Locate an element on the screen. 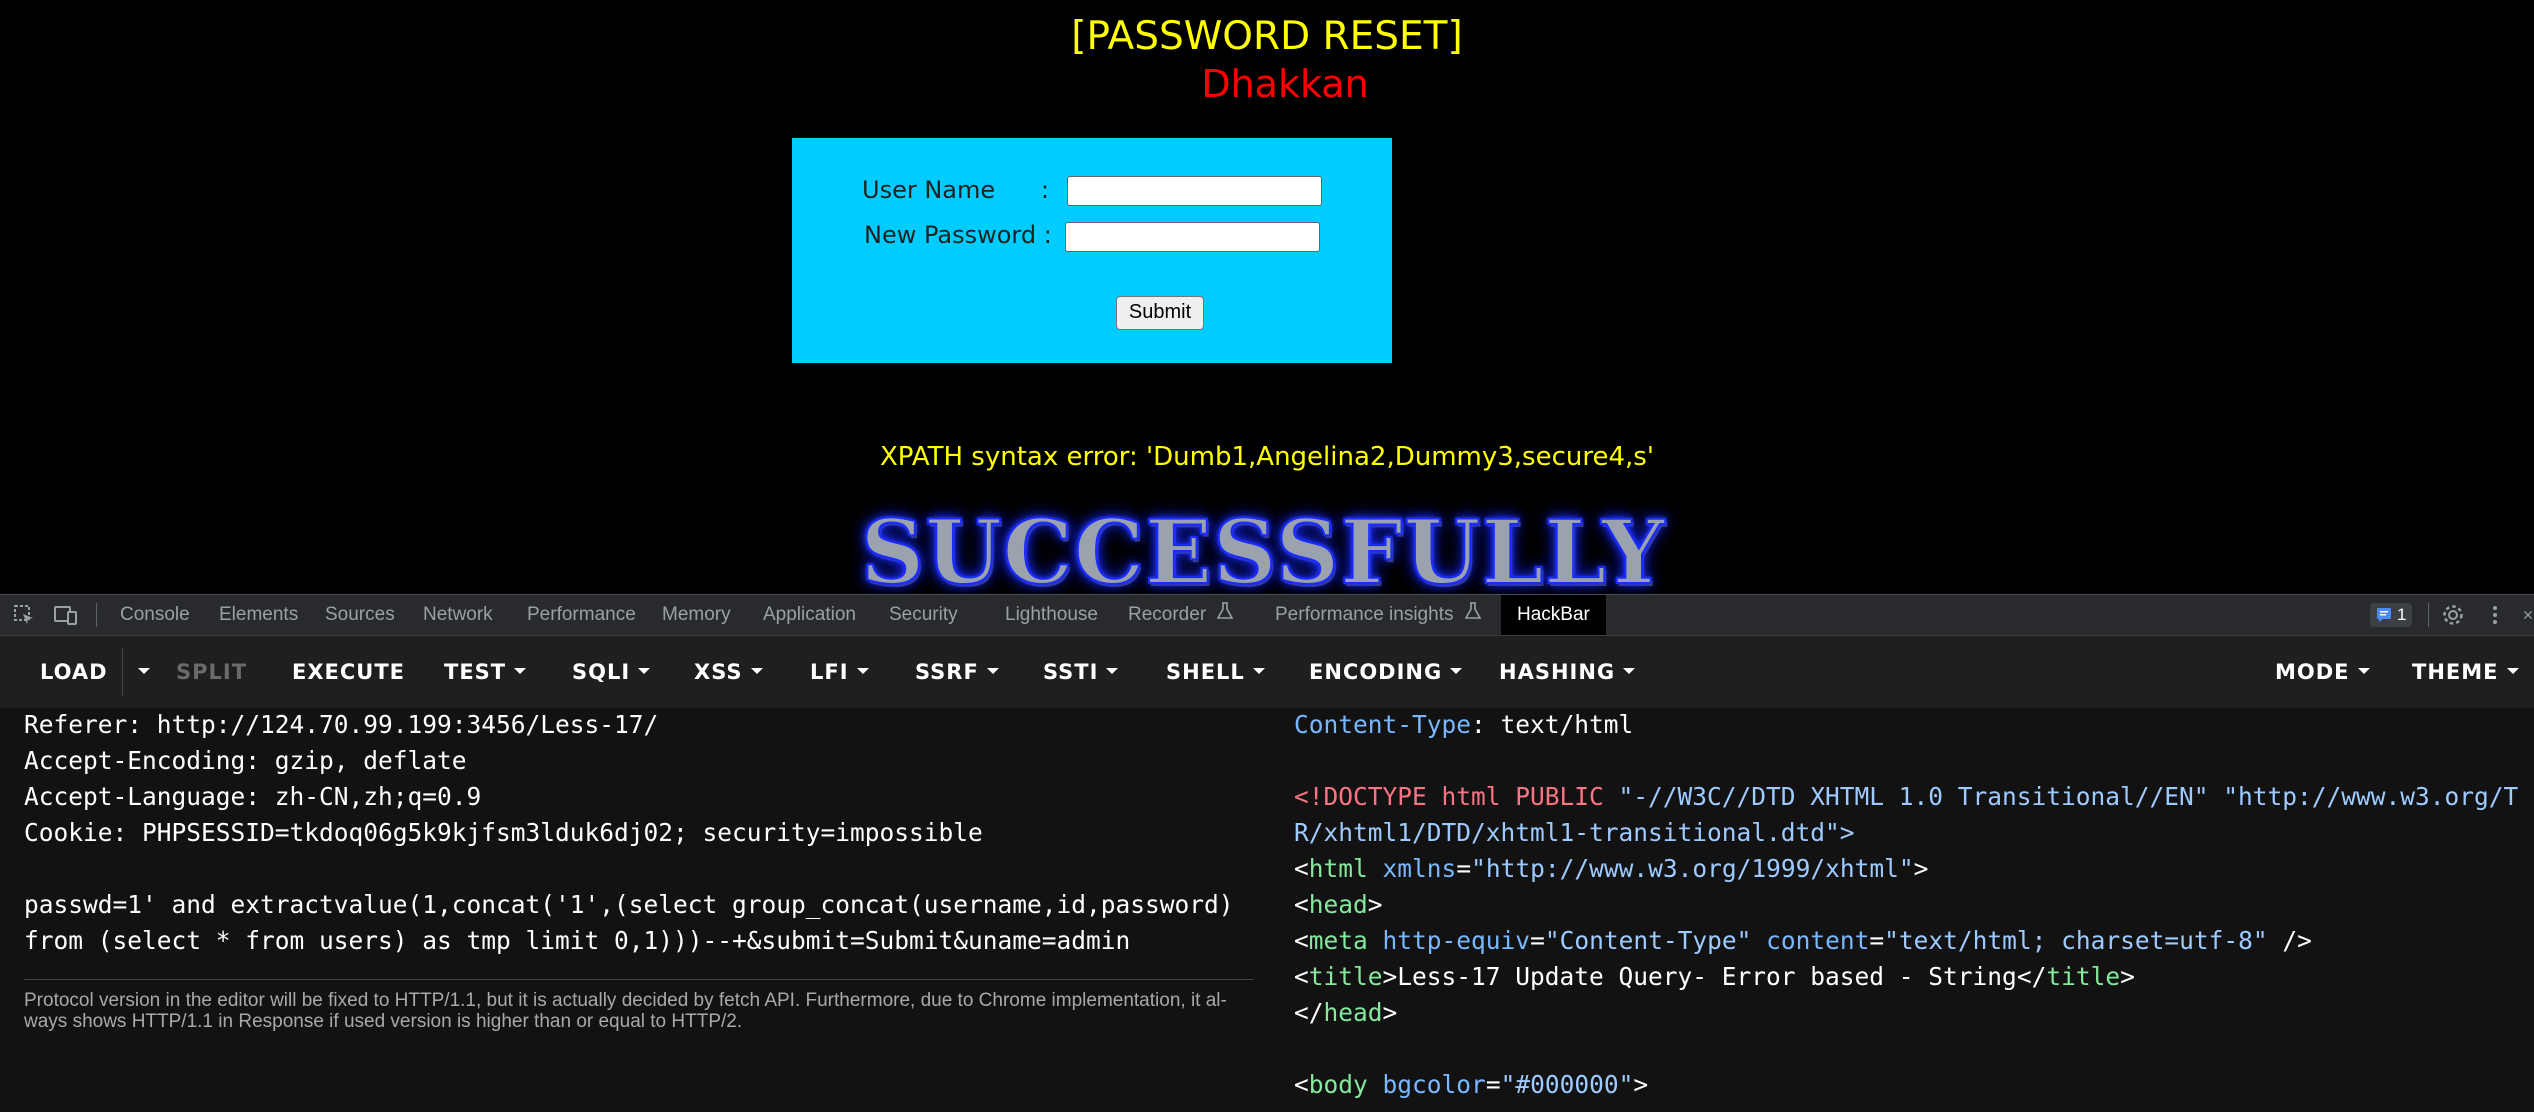  password-reset-form: User Name : New Password : Submit is located at coordinates (1092, 250).